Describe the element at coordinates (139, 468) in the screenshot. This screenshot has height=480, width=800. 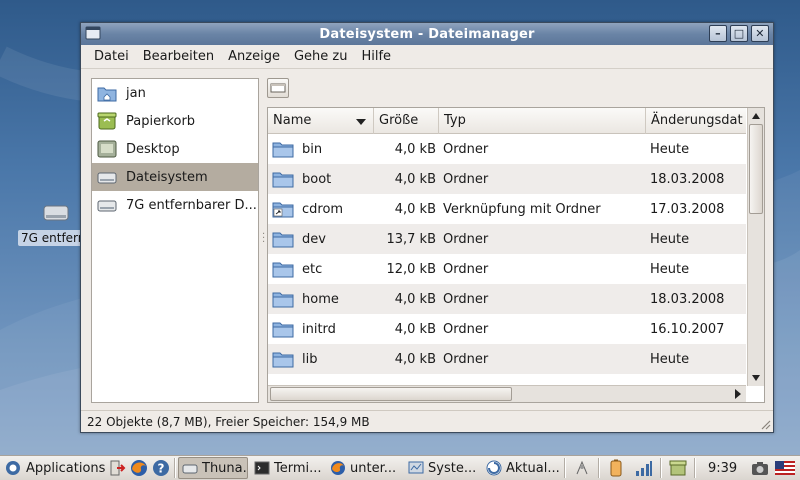
I see `firefox-launcher` at that location.